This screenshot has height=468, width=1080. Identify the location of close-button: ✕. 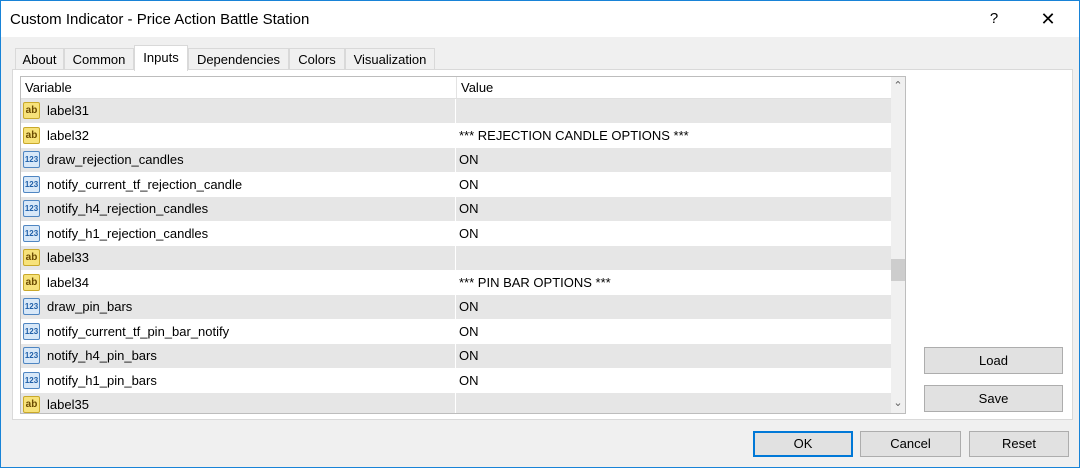
(1048, 19).